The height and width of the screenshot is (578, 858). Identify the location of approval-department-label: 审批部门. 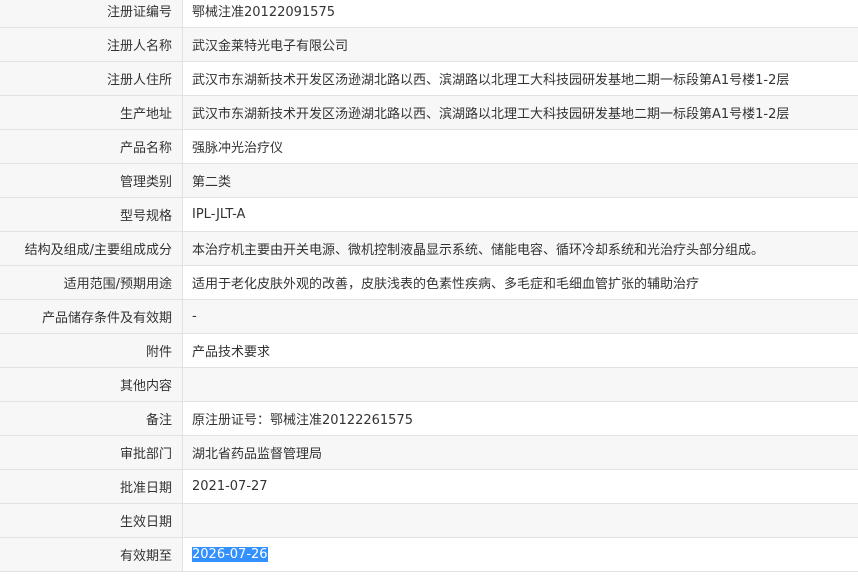
(91, 452).